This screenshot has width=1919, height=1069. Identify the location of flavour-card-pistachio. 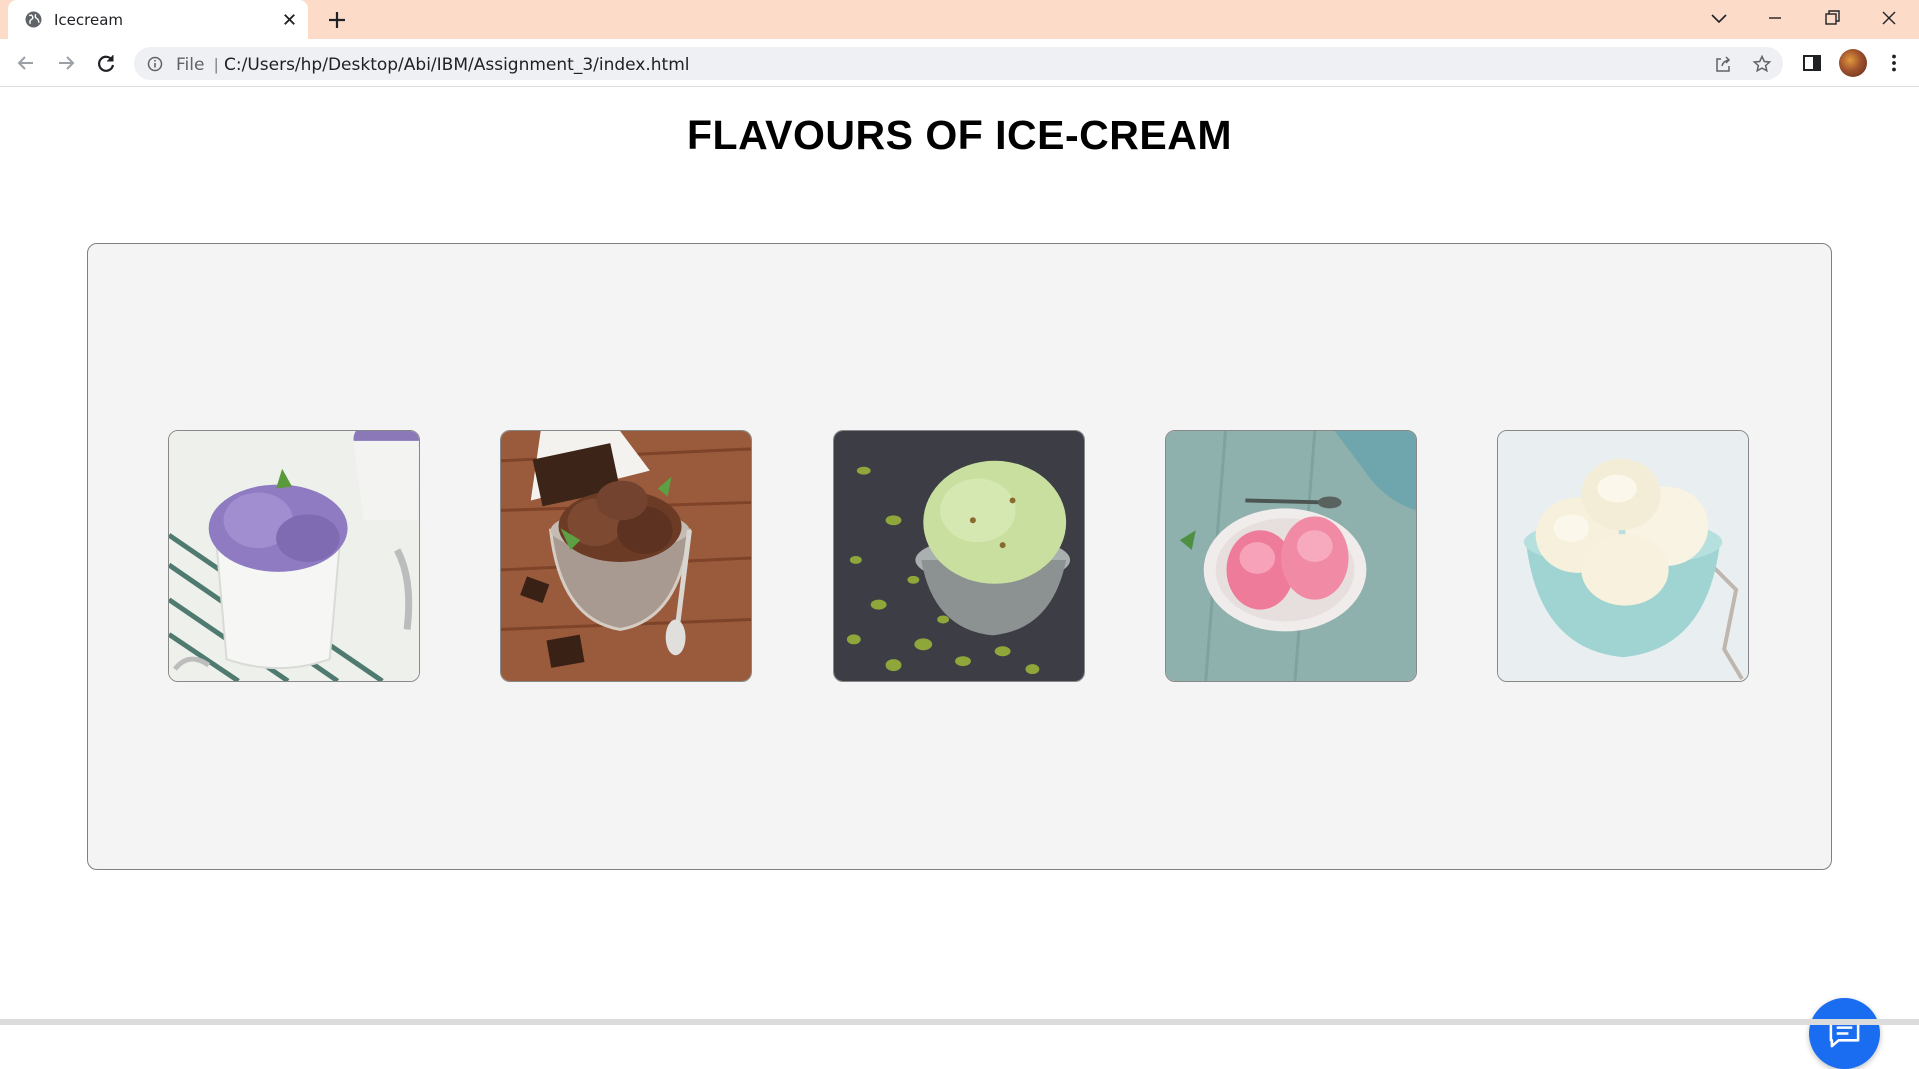
(959, 556).